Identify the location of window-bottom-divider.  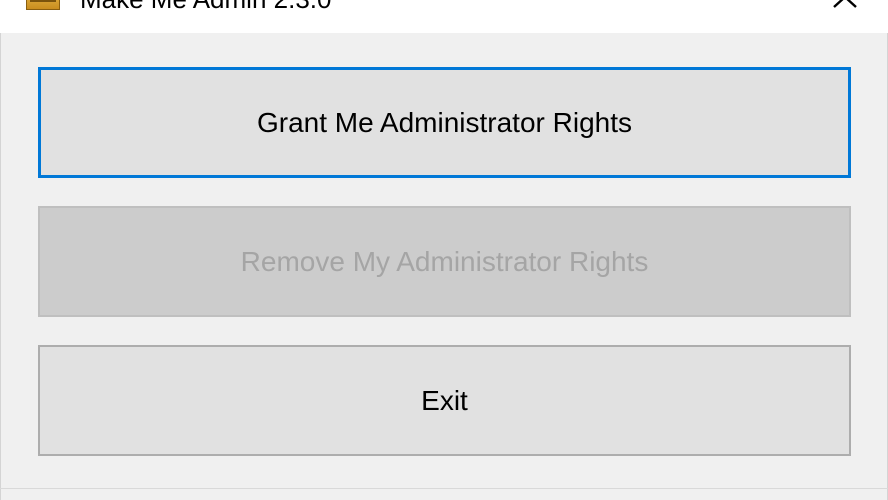
(444, 488).